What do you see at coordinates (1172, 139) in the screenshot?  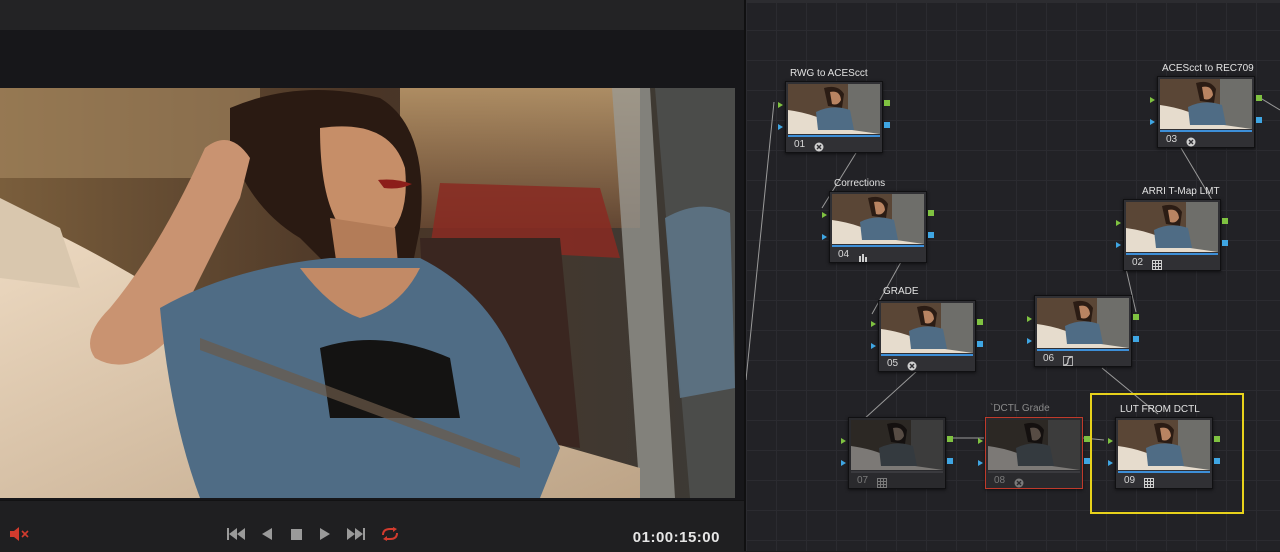 I see `node-number: 03` at bounding box center [1172, 139].